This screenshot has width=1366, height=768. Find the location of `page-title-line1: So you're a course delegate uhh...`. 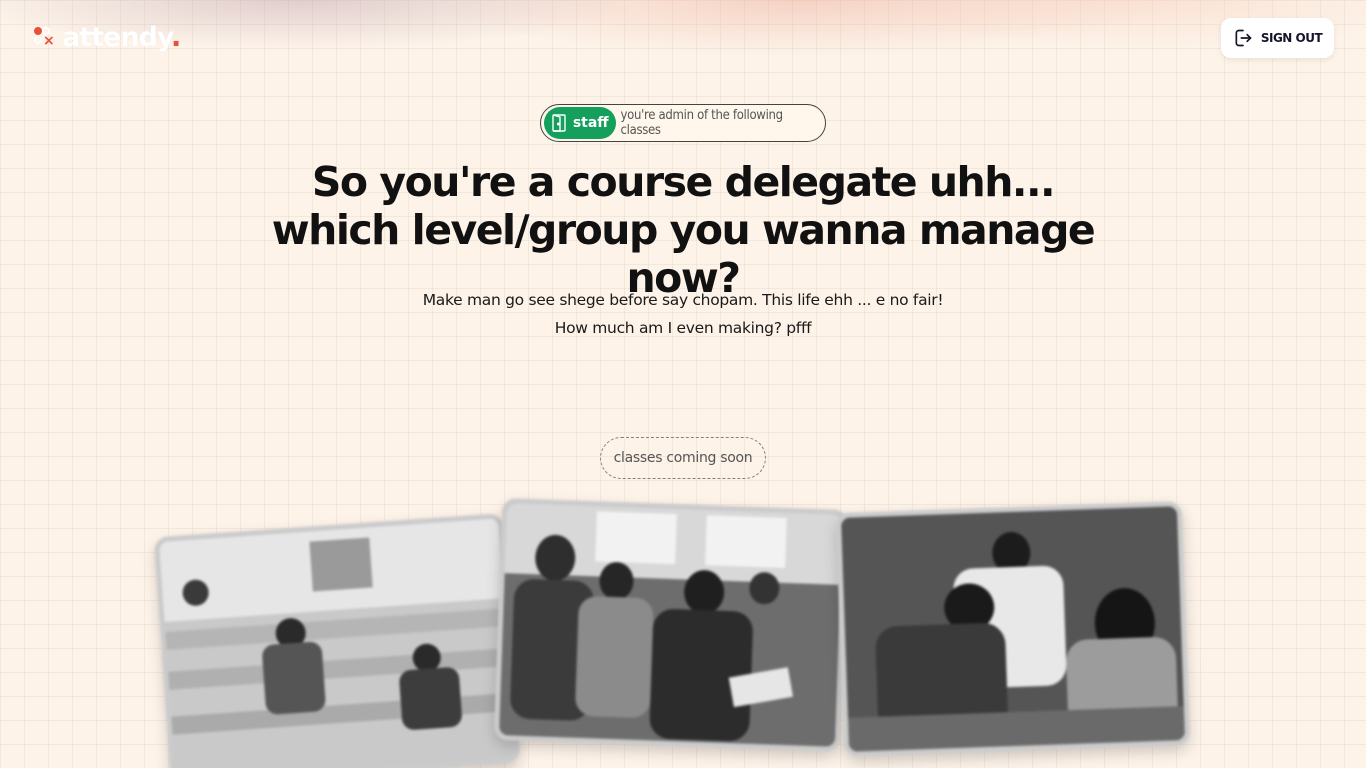

page-title-line1: So you're a course delegate uhh... is located at coordinates (683, 182).